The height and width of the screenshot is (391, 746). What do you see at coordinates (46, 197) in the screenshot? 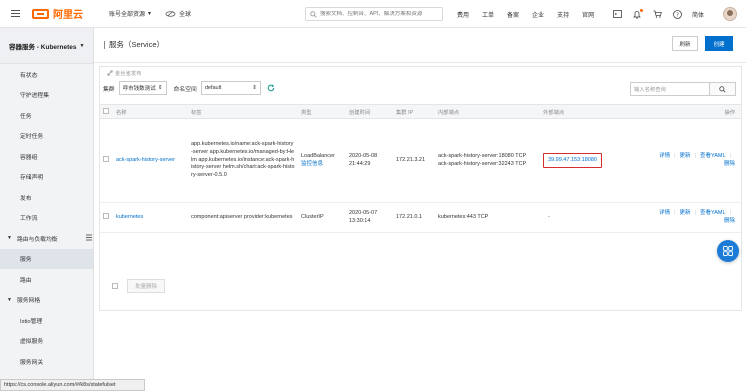
I see `sidebar-item-releases: 发布` at bounding box center [46, 197].